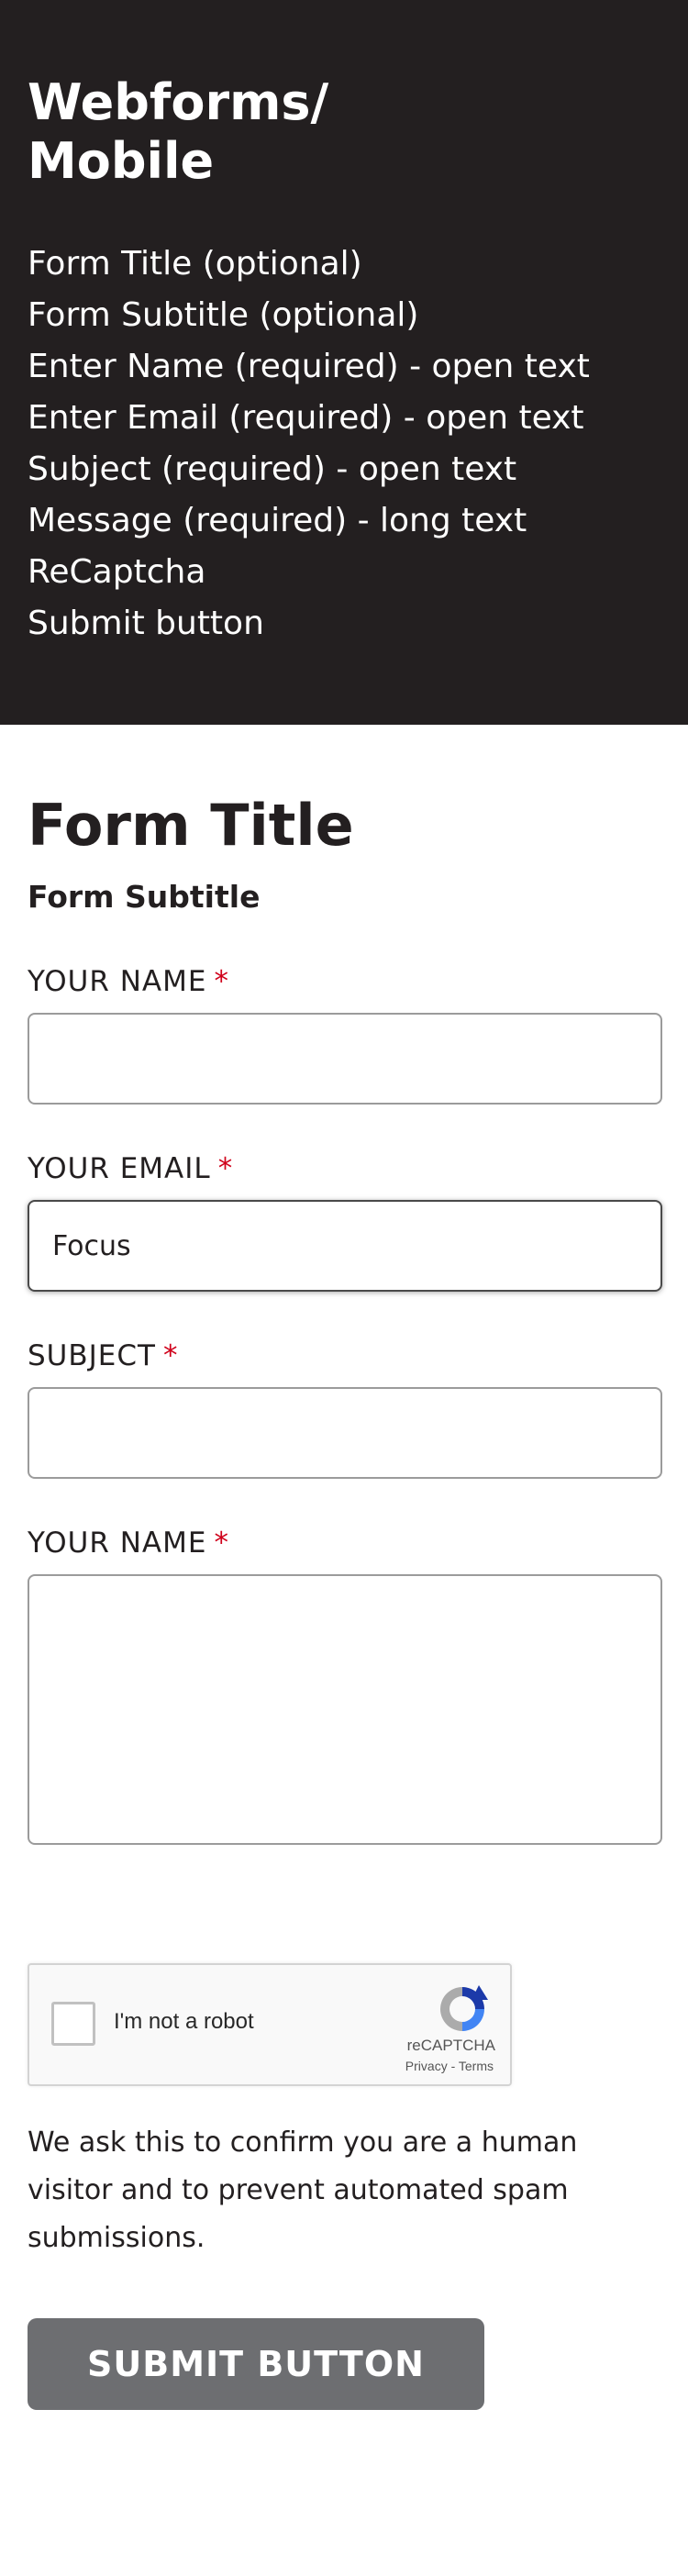  Describe the element at coordinates (450, 2045) in the screenshot. I see `recaptcha-brand: reCAPTCHA` at that location.